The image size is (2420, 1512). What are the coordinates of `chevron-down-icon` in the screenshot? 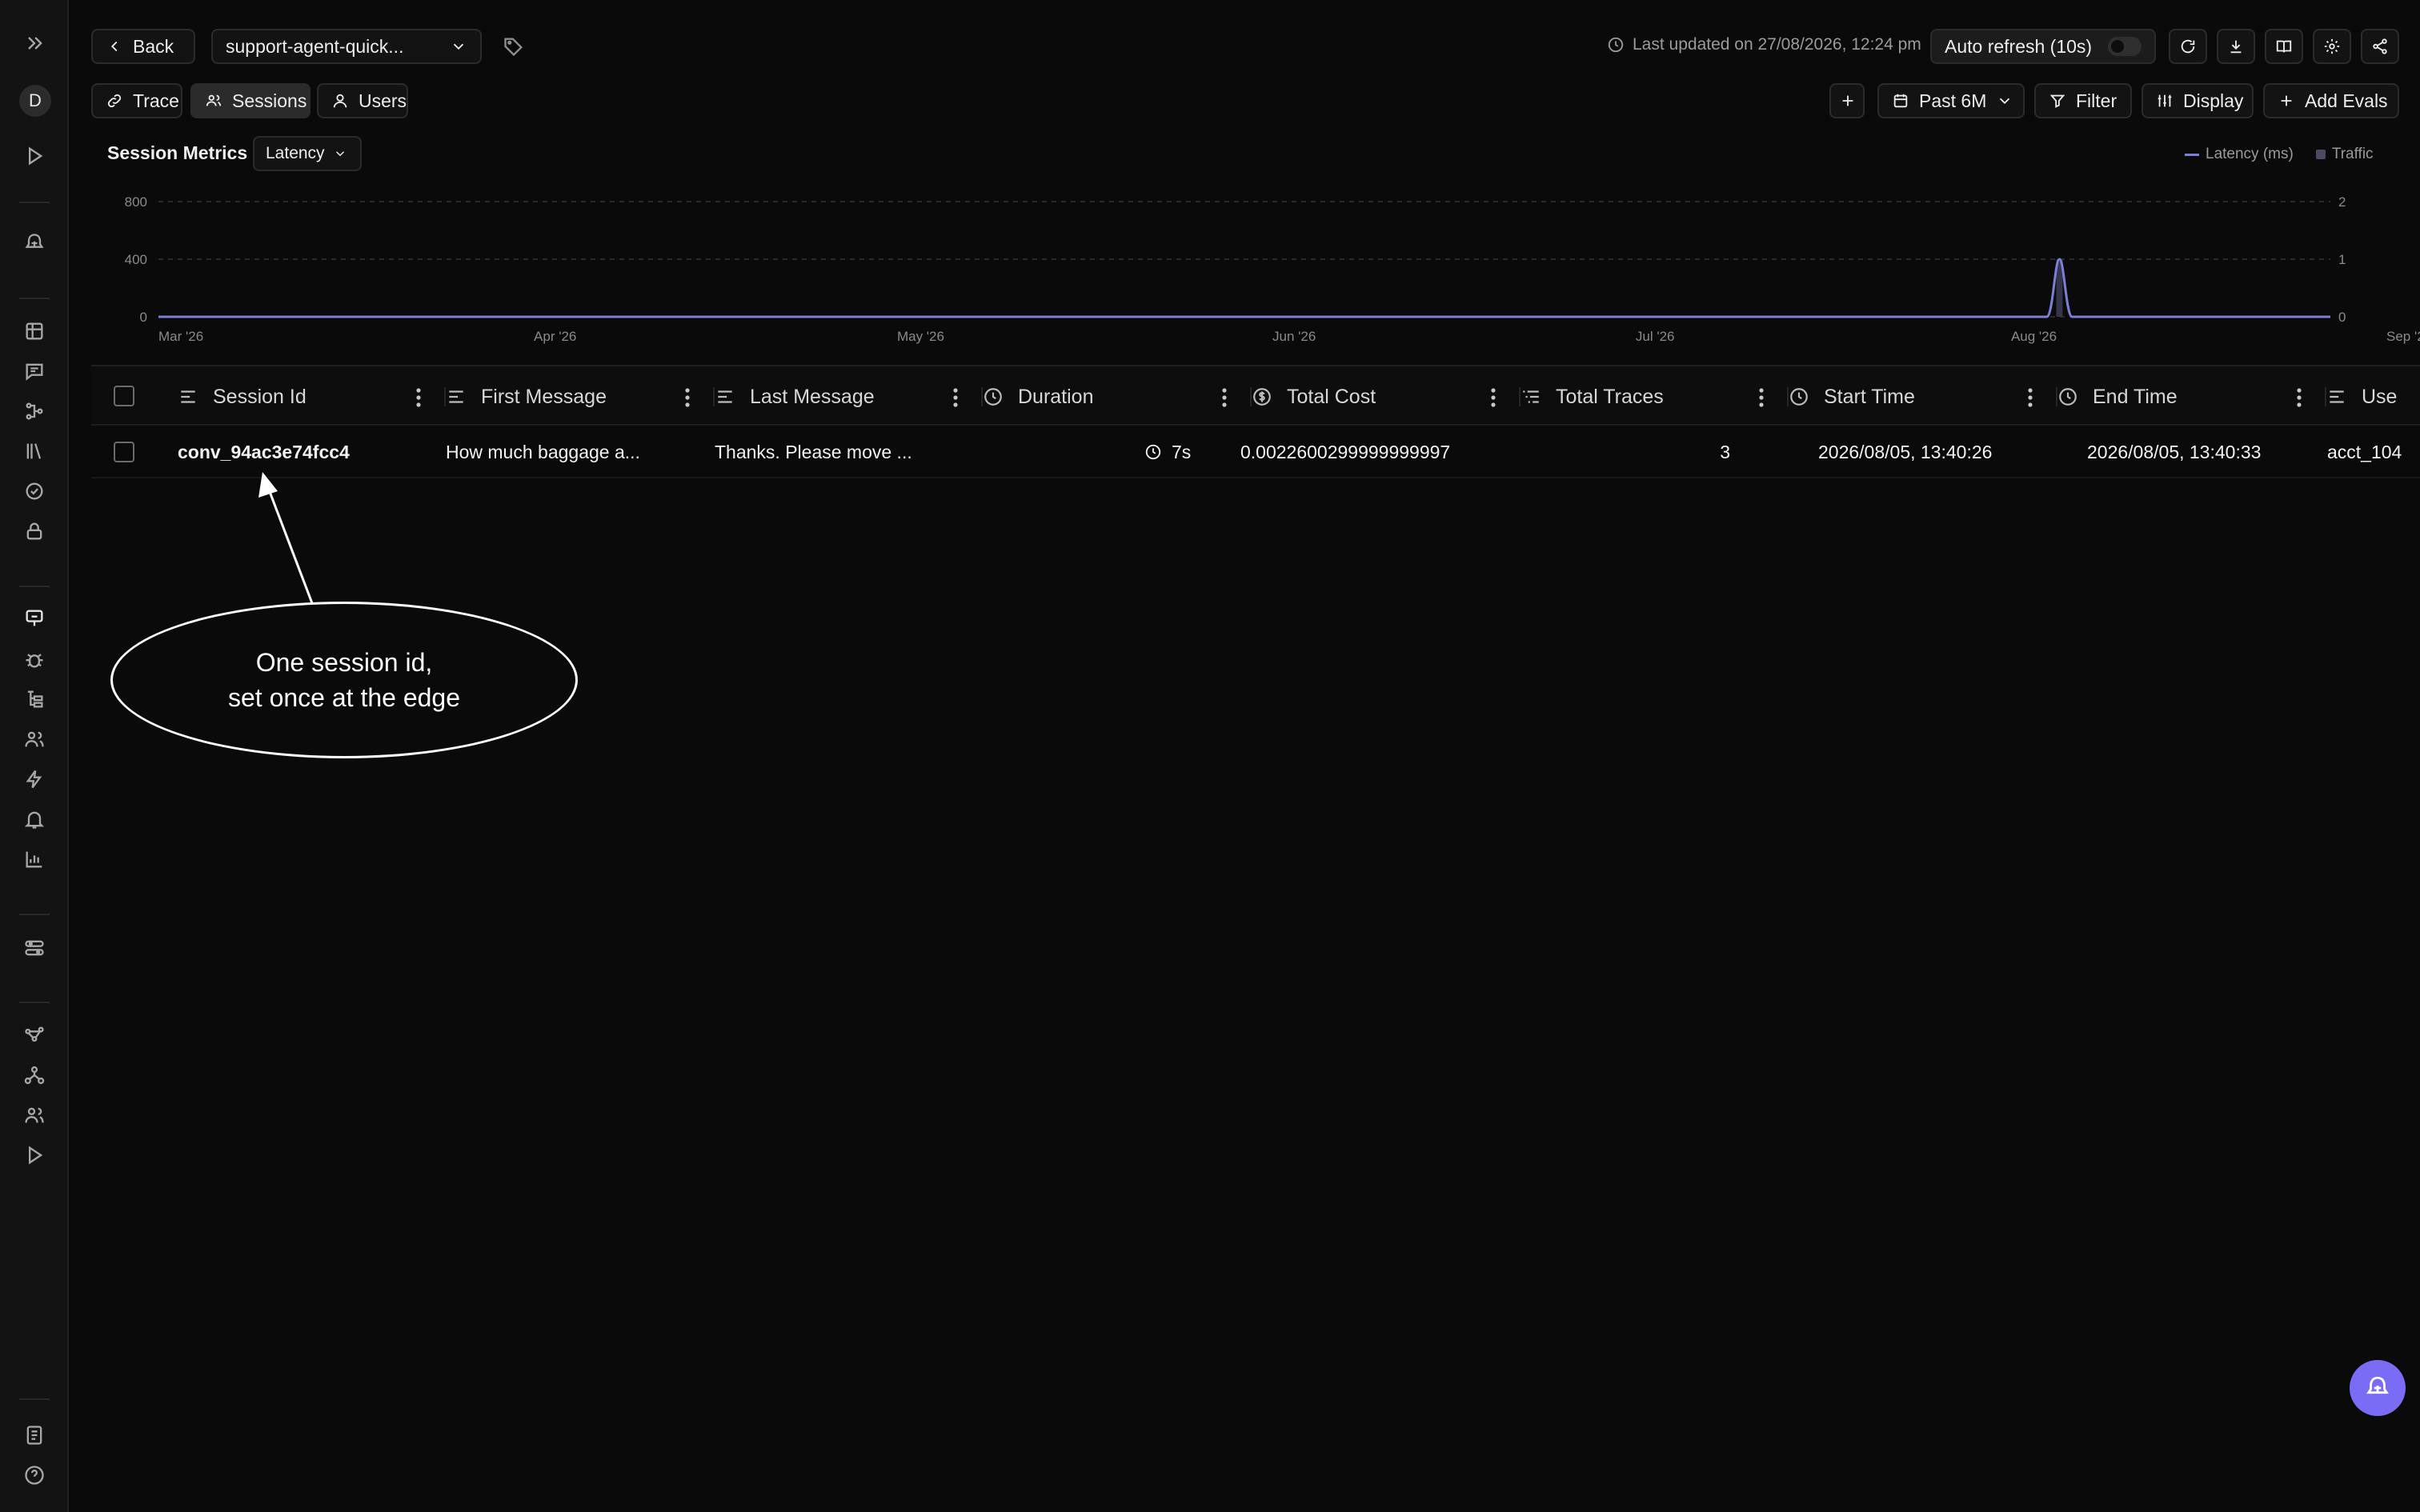 It's located at (2005, 101).